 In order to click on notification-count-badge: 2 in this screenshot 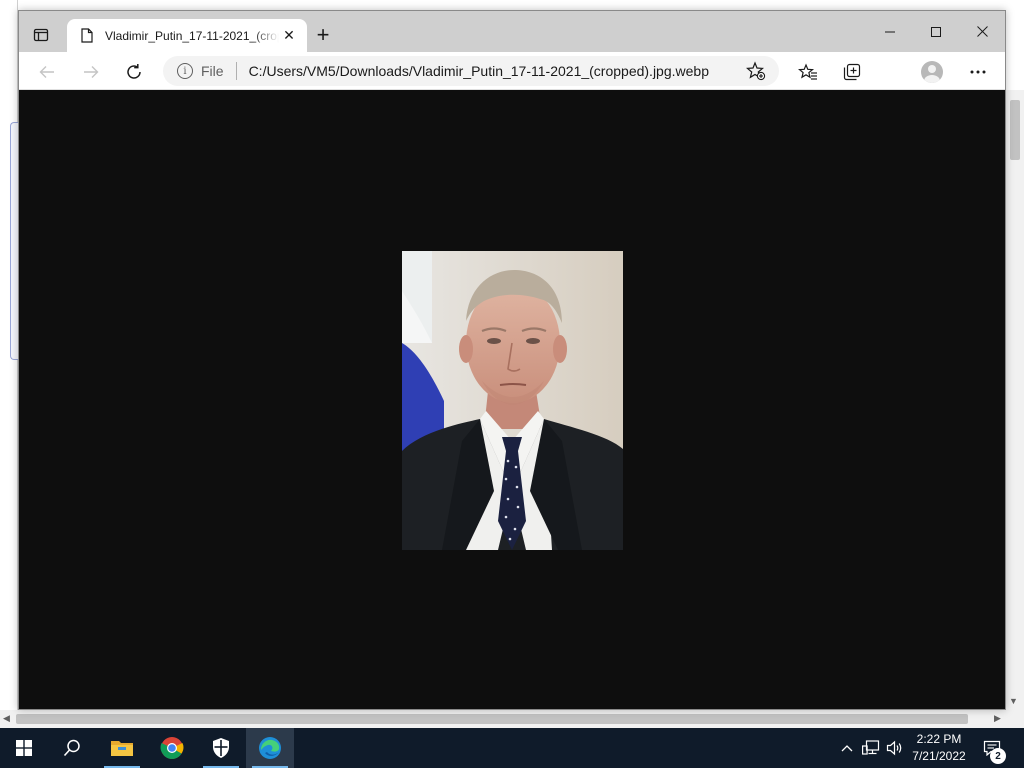, I will do `click(998, 756)`.